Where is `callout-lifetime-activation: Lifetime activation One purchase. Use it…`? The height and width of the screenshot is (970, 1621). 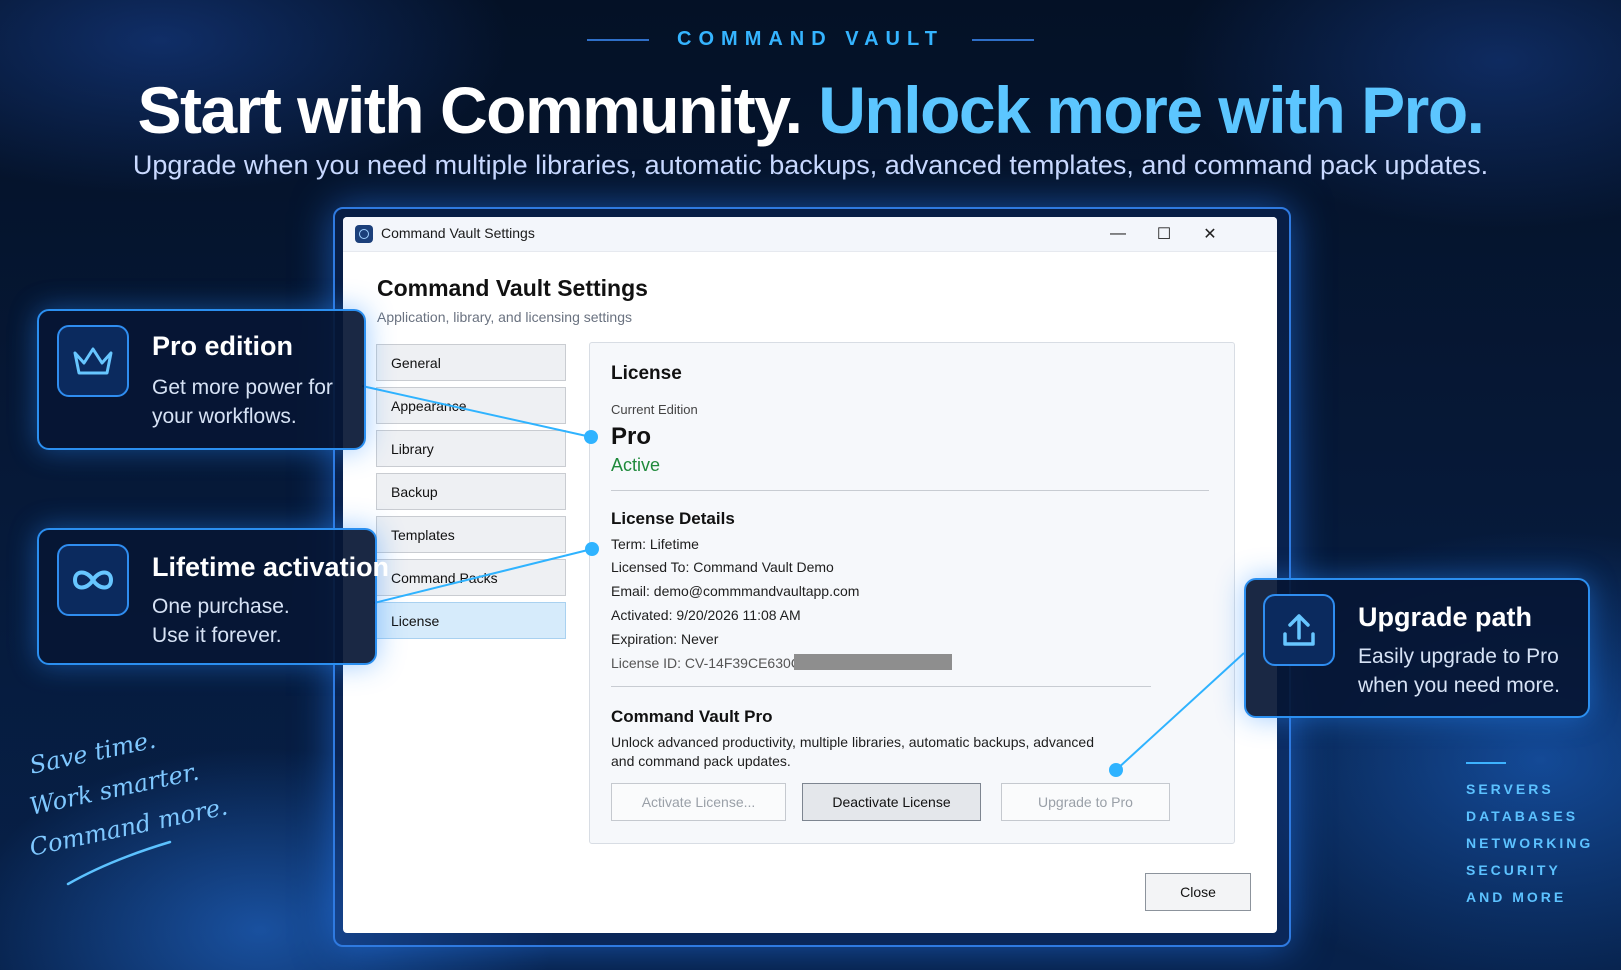
callout-lifetime-activation: Lifetime activation One purchase. Use it… is located at coordinates (213, 596).